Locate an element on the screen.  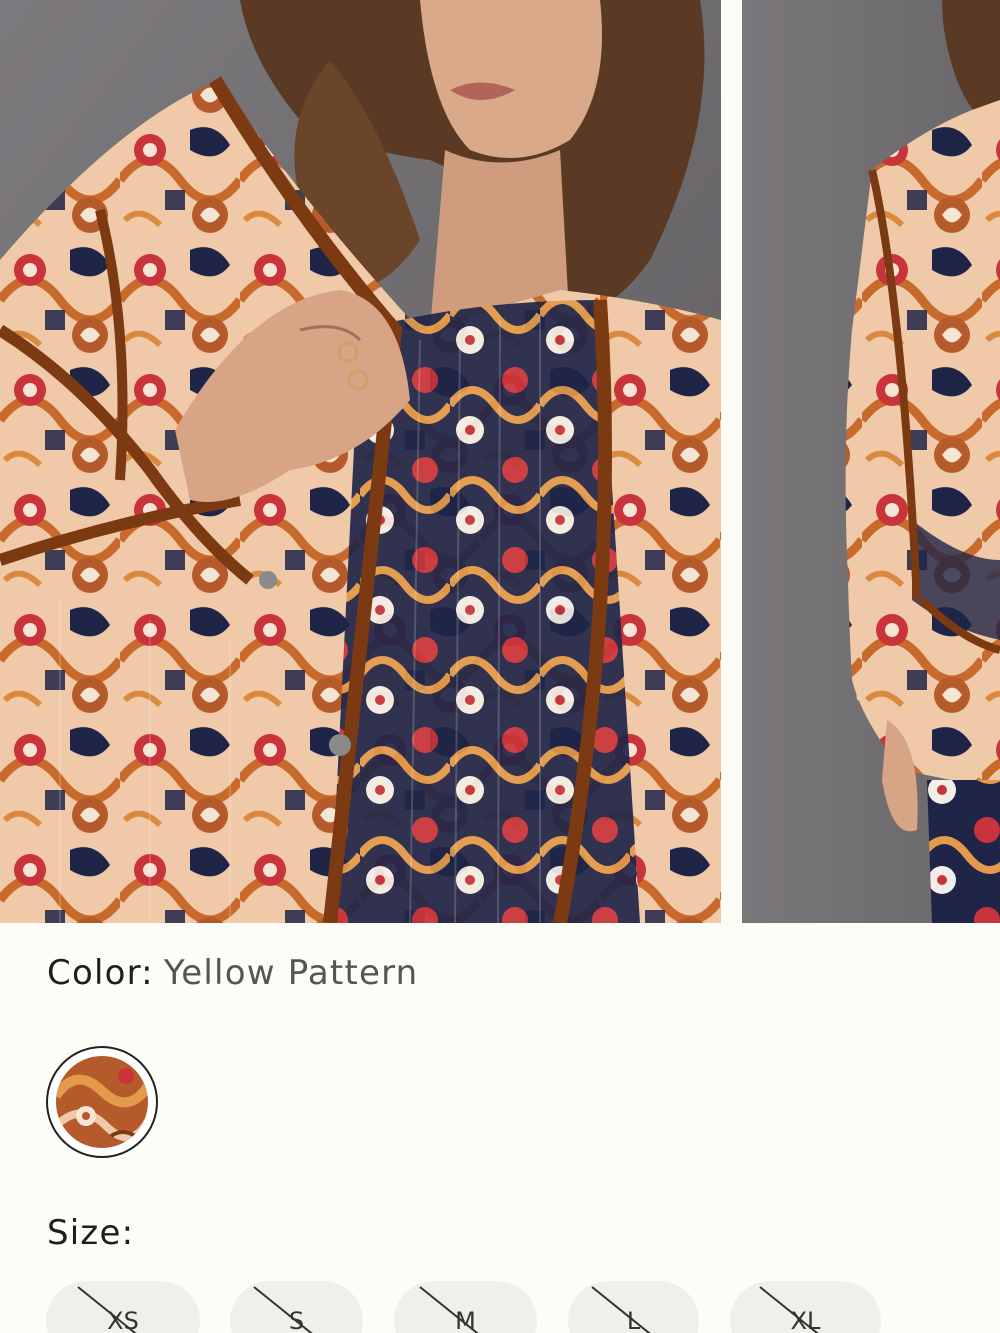
size-options: XS S M L XL is located at coordinates (523, 1307).